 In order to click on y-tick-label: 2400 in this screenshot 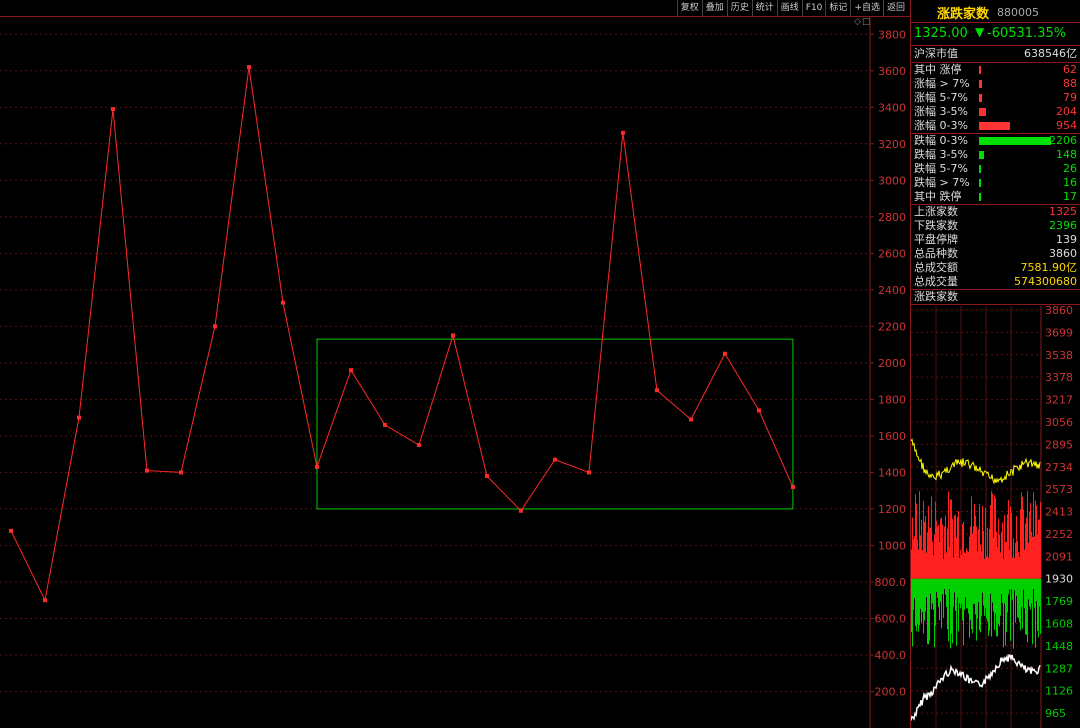, I will do `click(892, 290)`.